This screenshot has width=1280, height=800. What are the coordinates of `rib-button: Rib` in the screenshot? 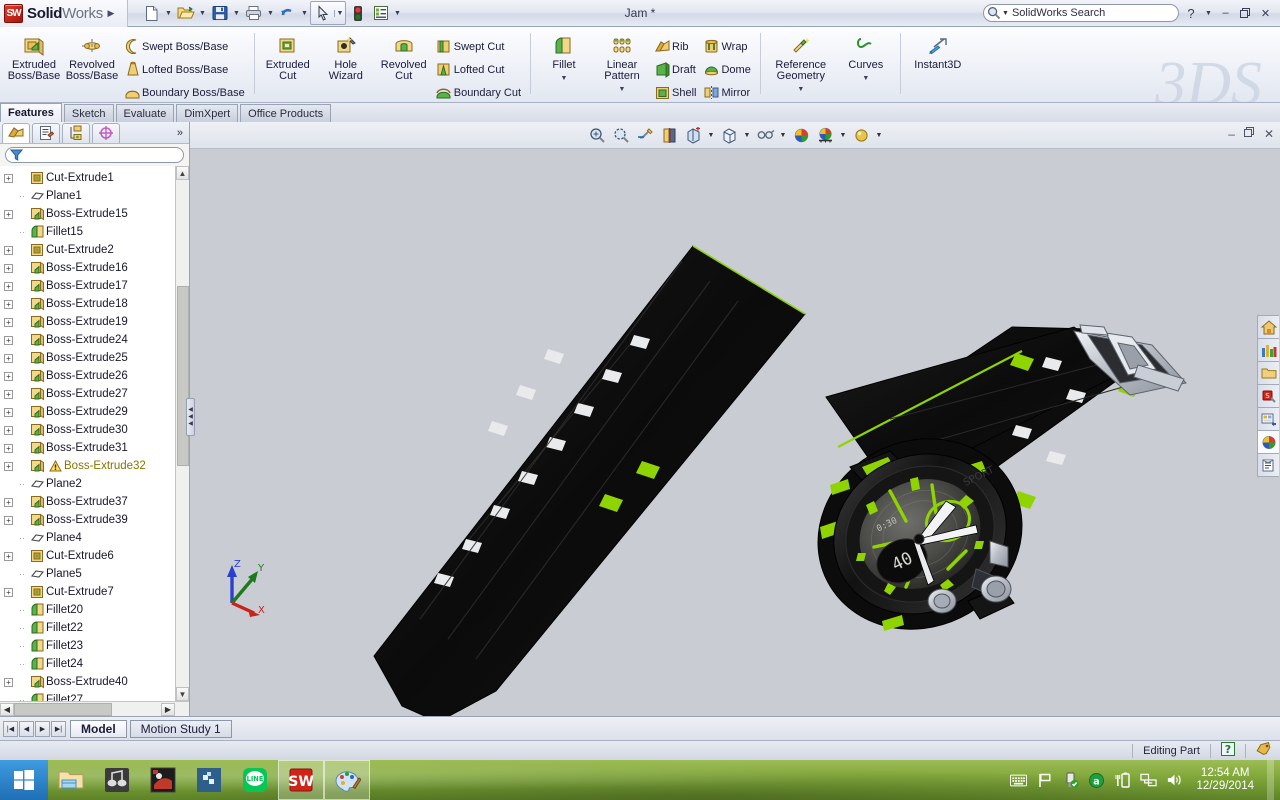 It's located at (675, 46).